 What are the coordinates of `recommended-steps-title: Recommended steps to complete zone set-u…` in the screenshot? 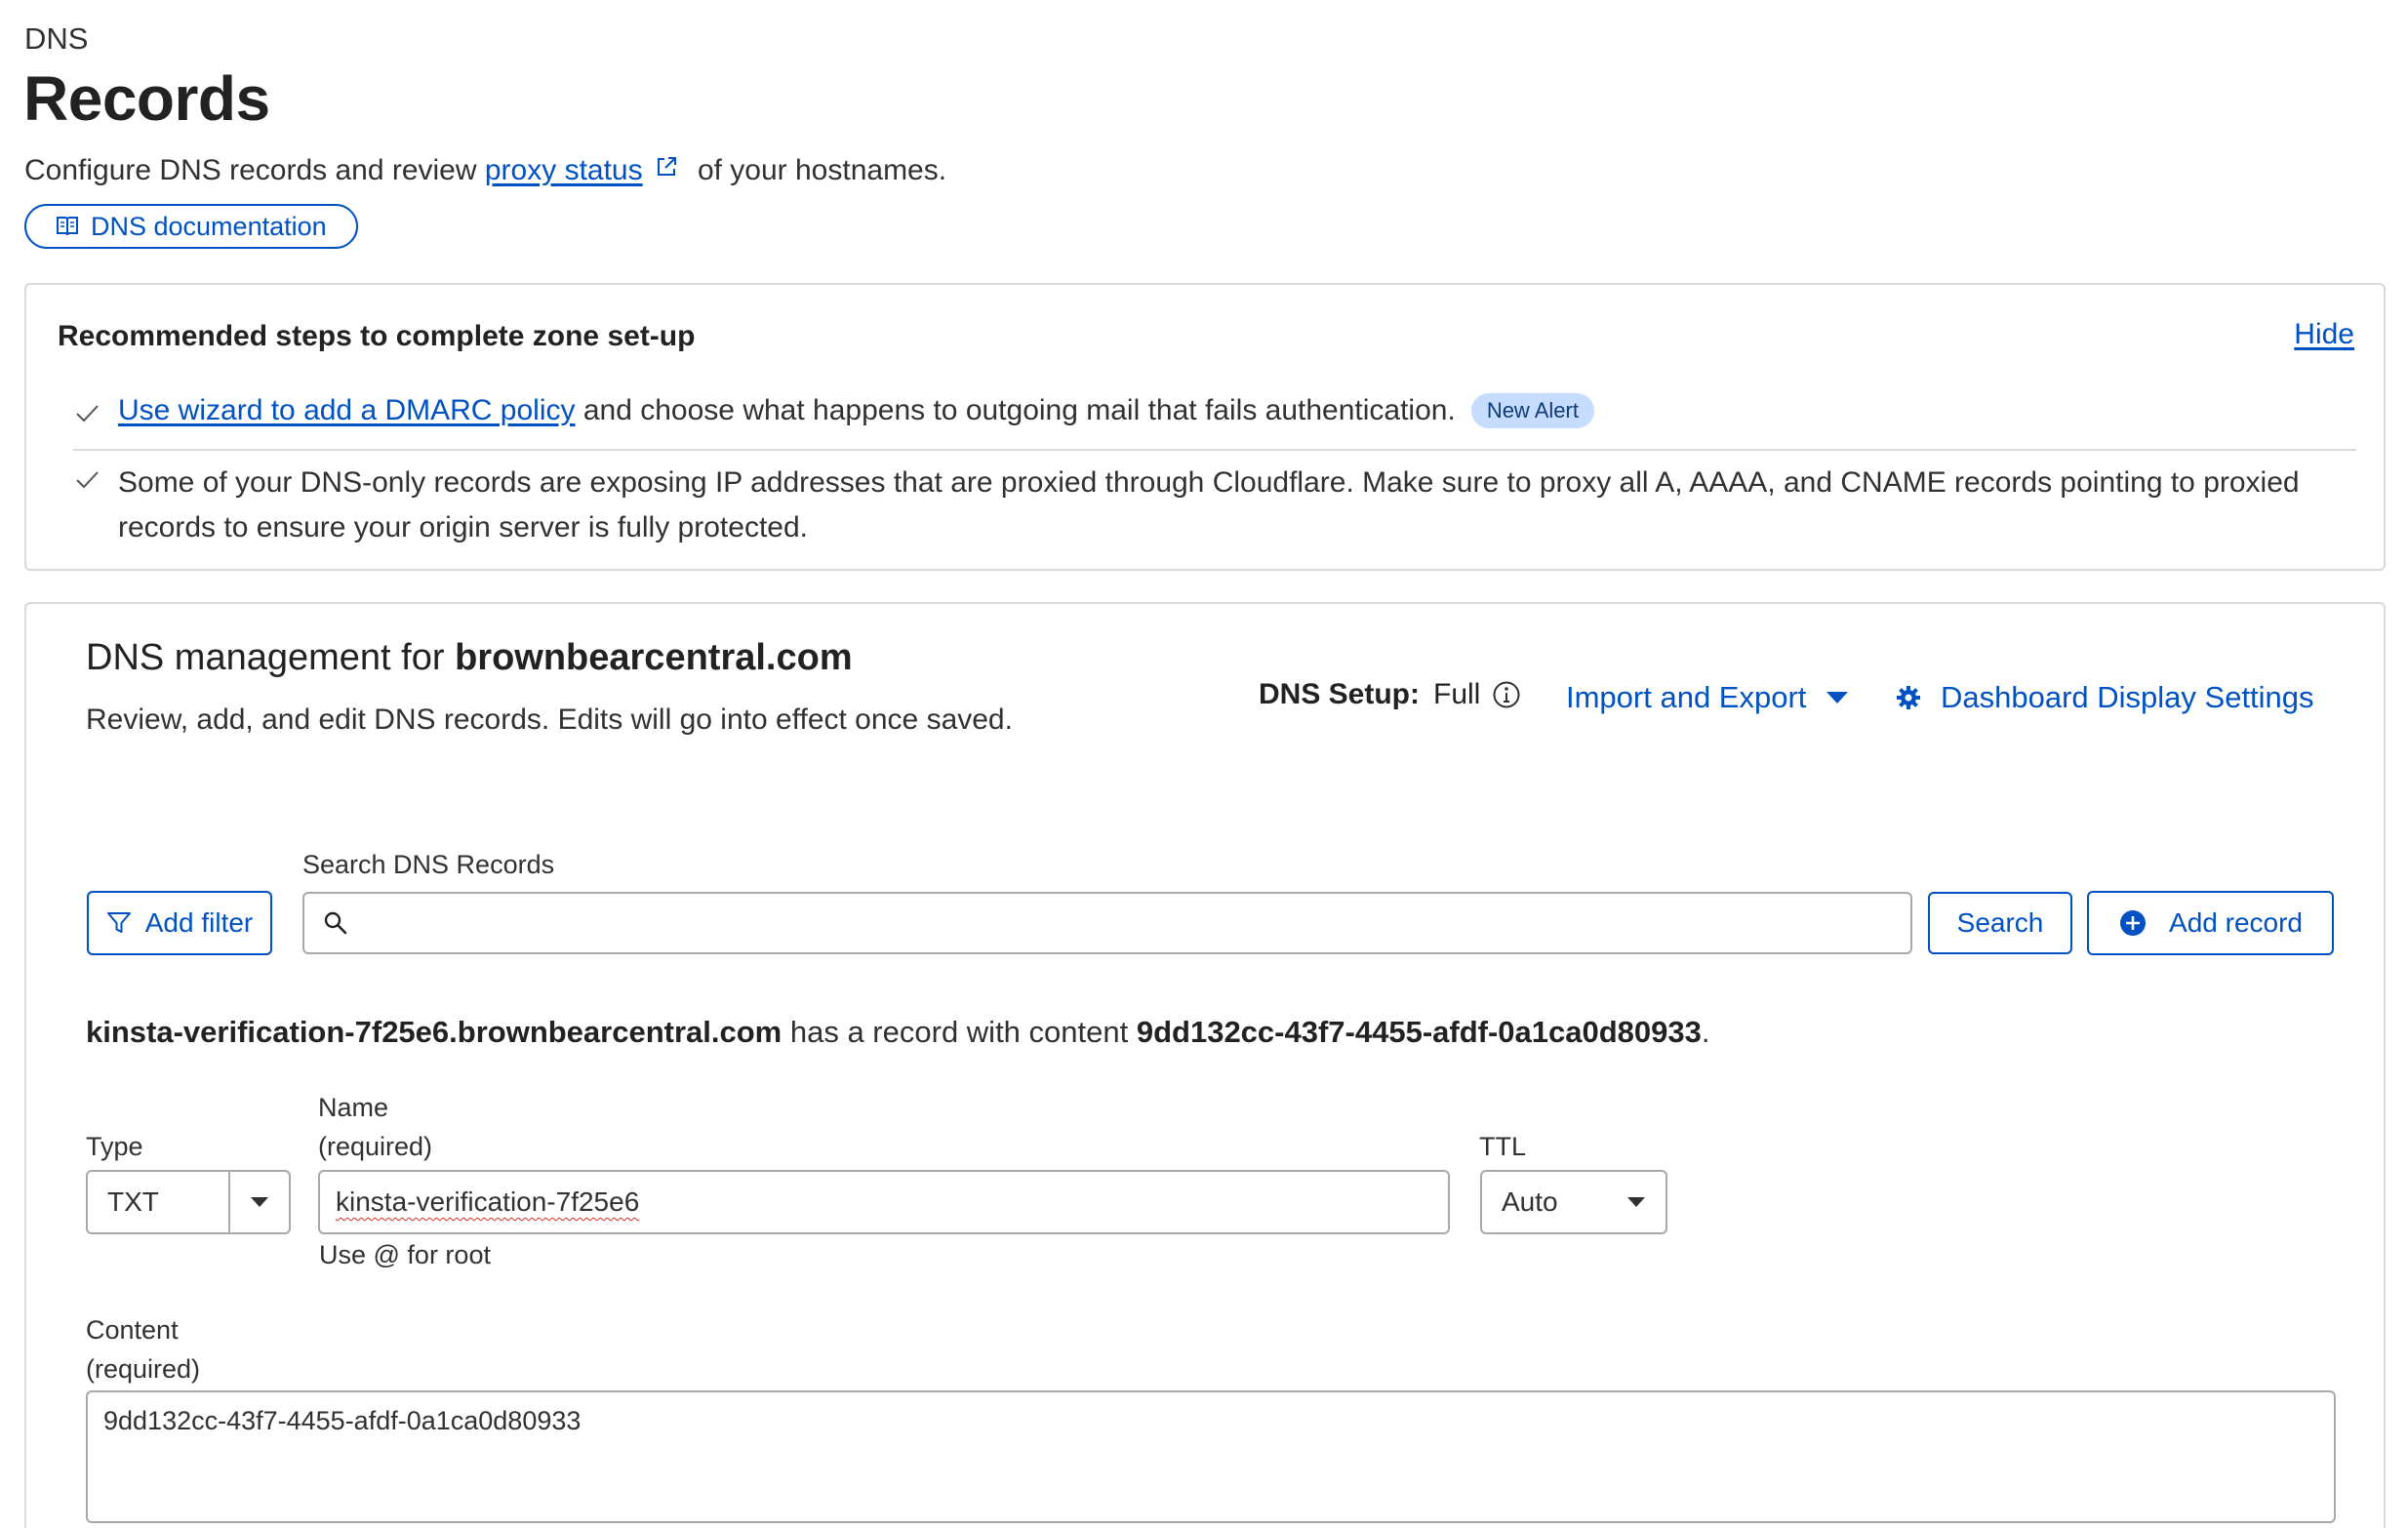 It's located at (377, 336).